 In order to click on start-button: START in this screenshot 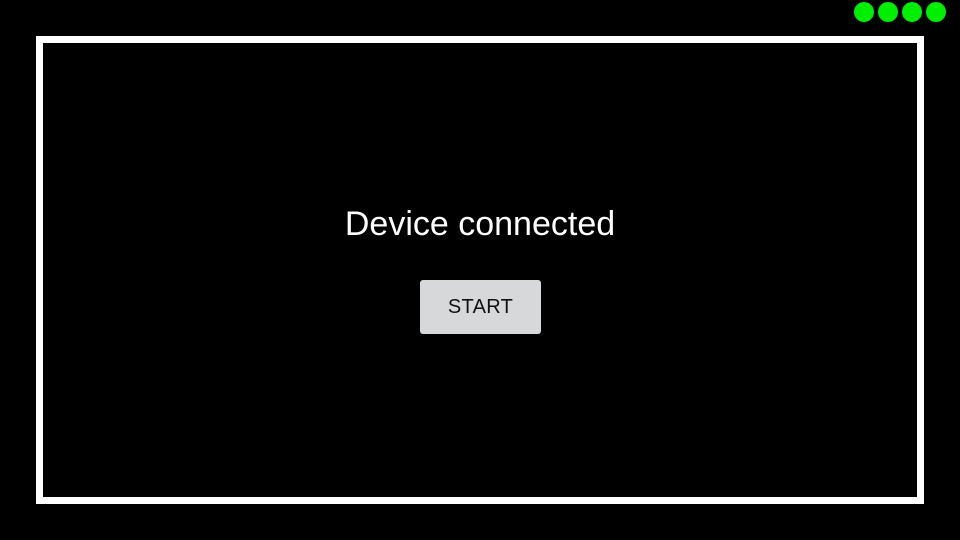, I will do `click(480, 307)`.